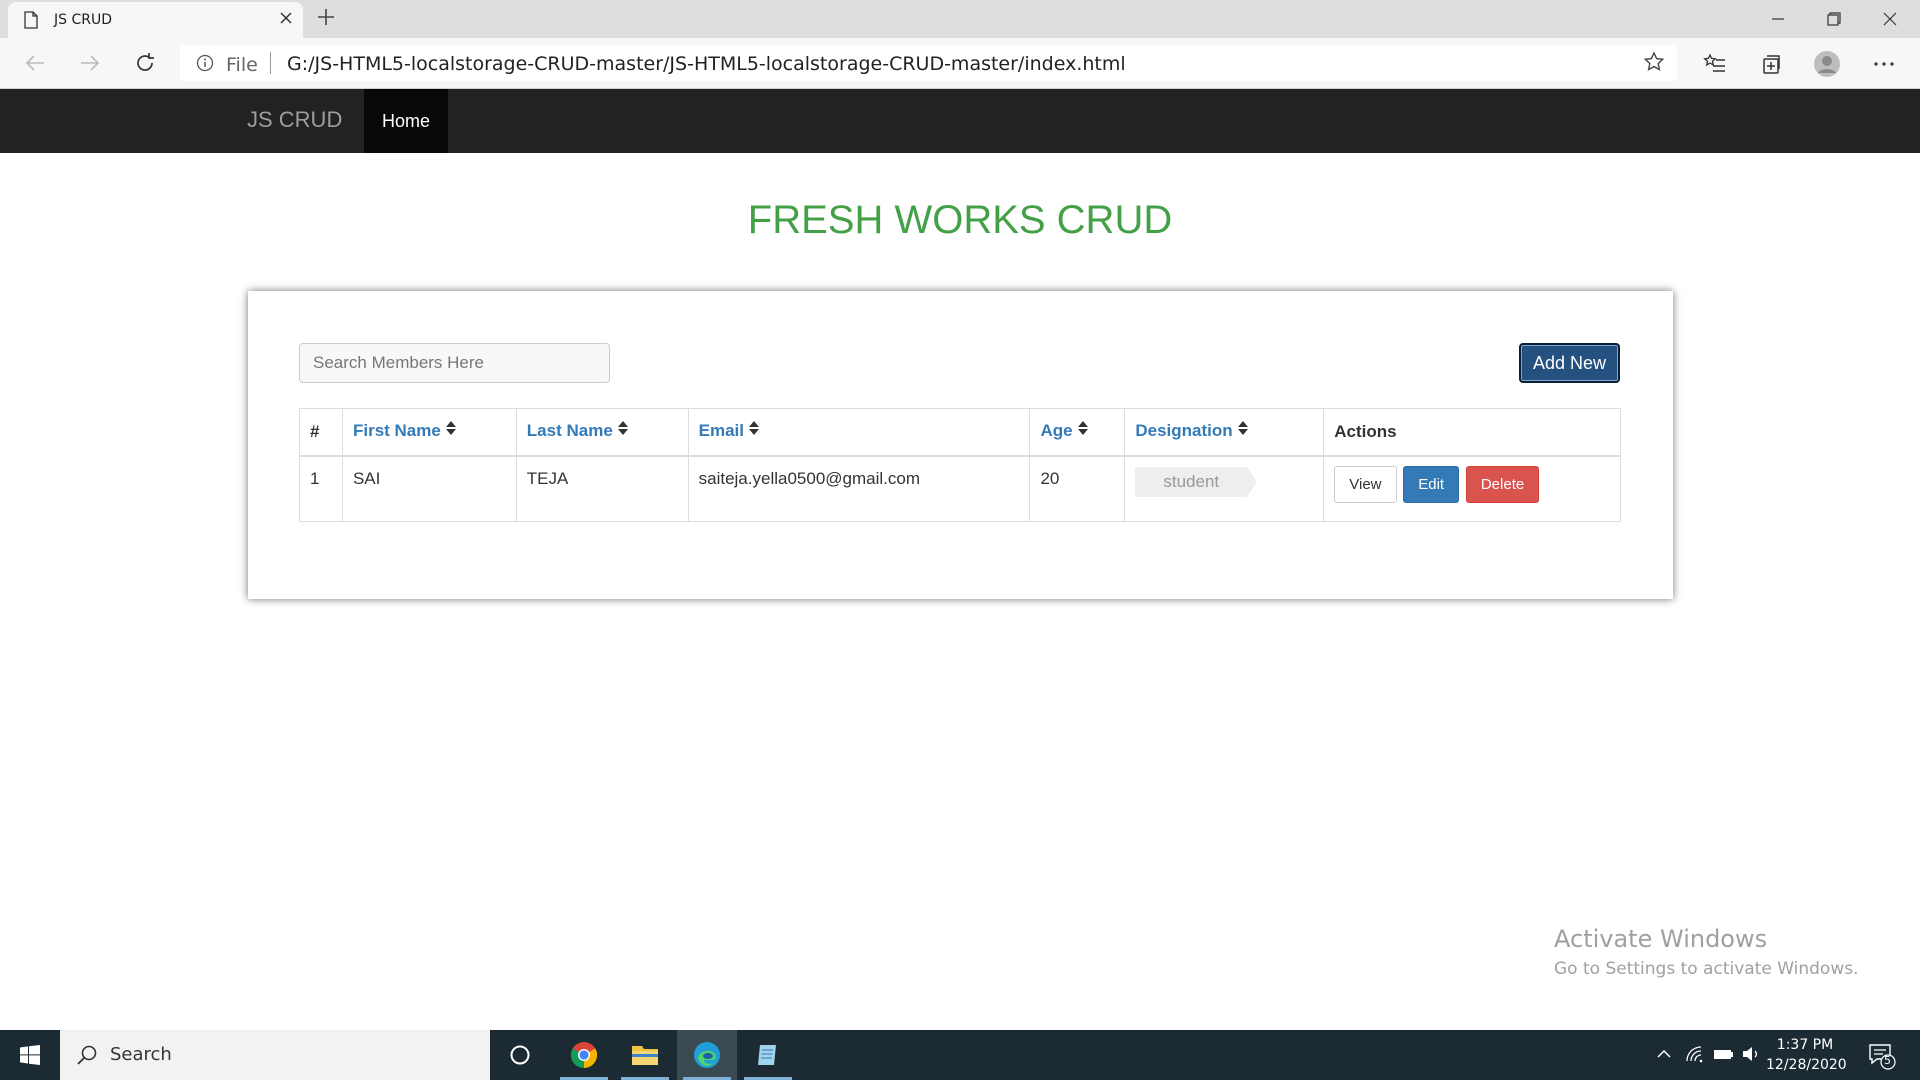 Image resolution: width=1920 pixels, height=1080 pixels. What do you see at coordinates (1502, 484) in the screenshot?
I see `delete-button: Delete` at bounding box center [1502, 484].